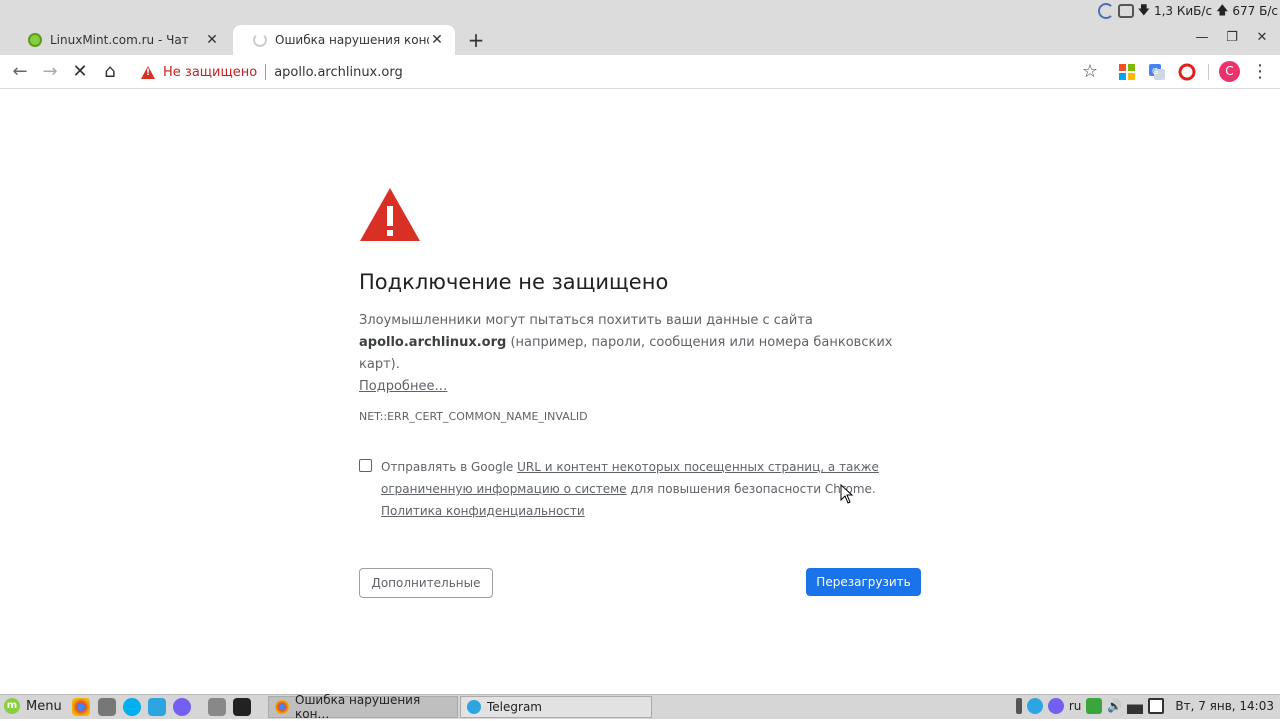  What do you see at coordinates (863, 582) in the screenshot?
I see `reload-button: Перезагрузить` at bounding box center [863, 582].